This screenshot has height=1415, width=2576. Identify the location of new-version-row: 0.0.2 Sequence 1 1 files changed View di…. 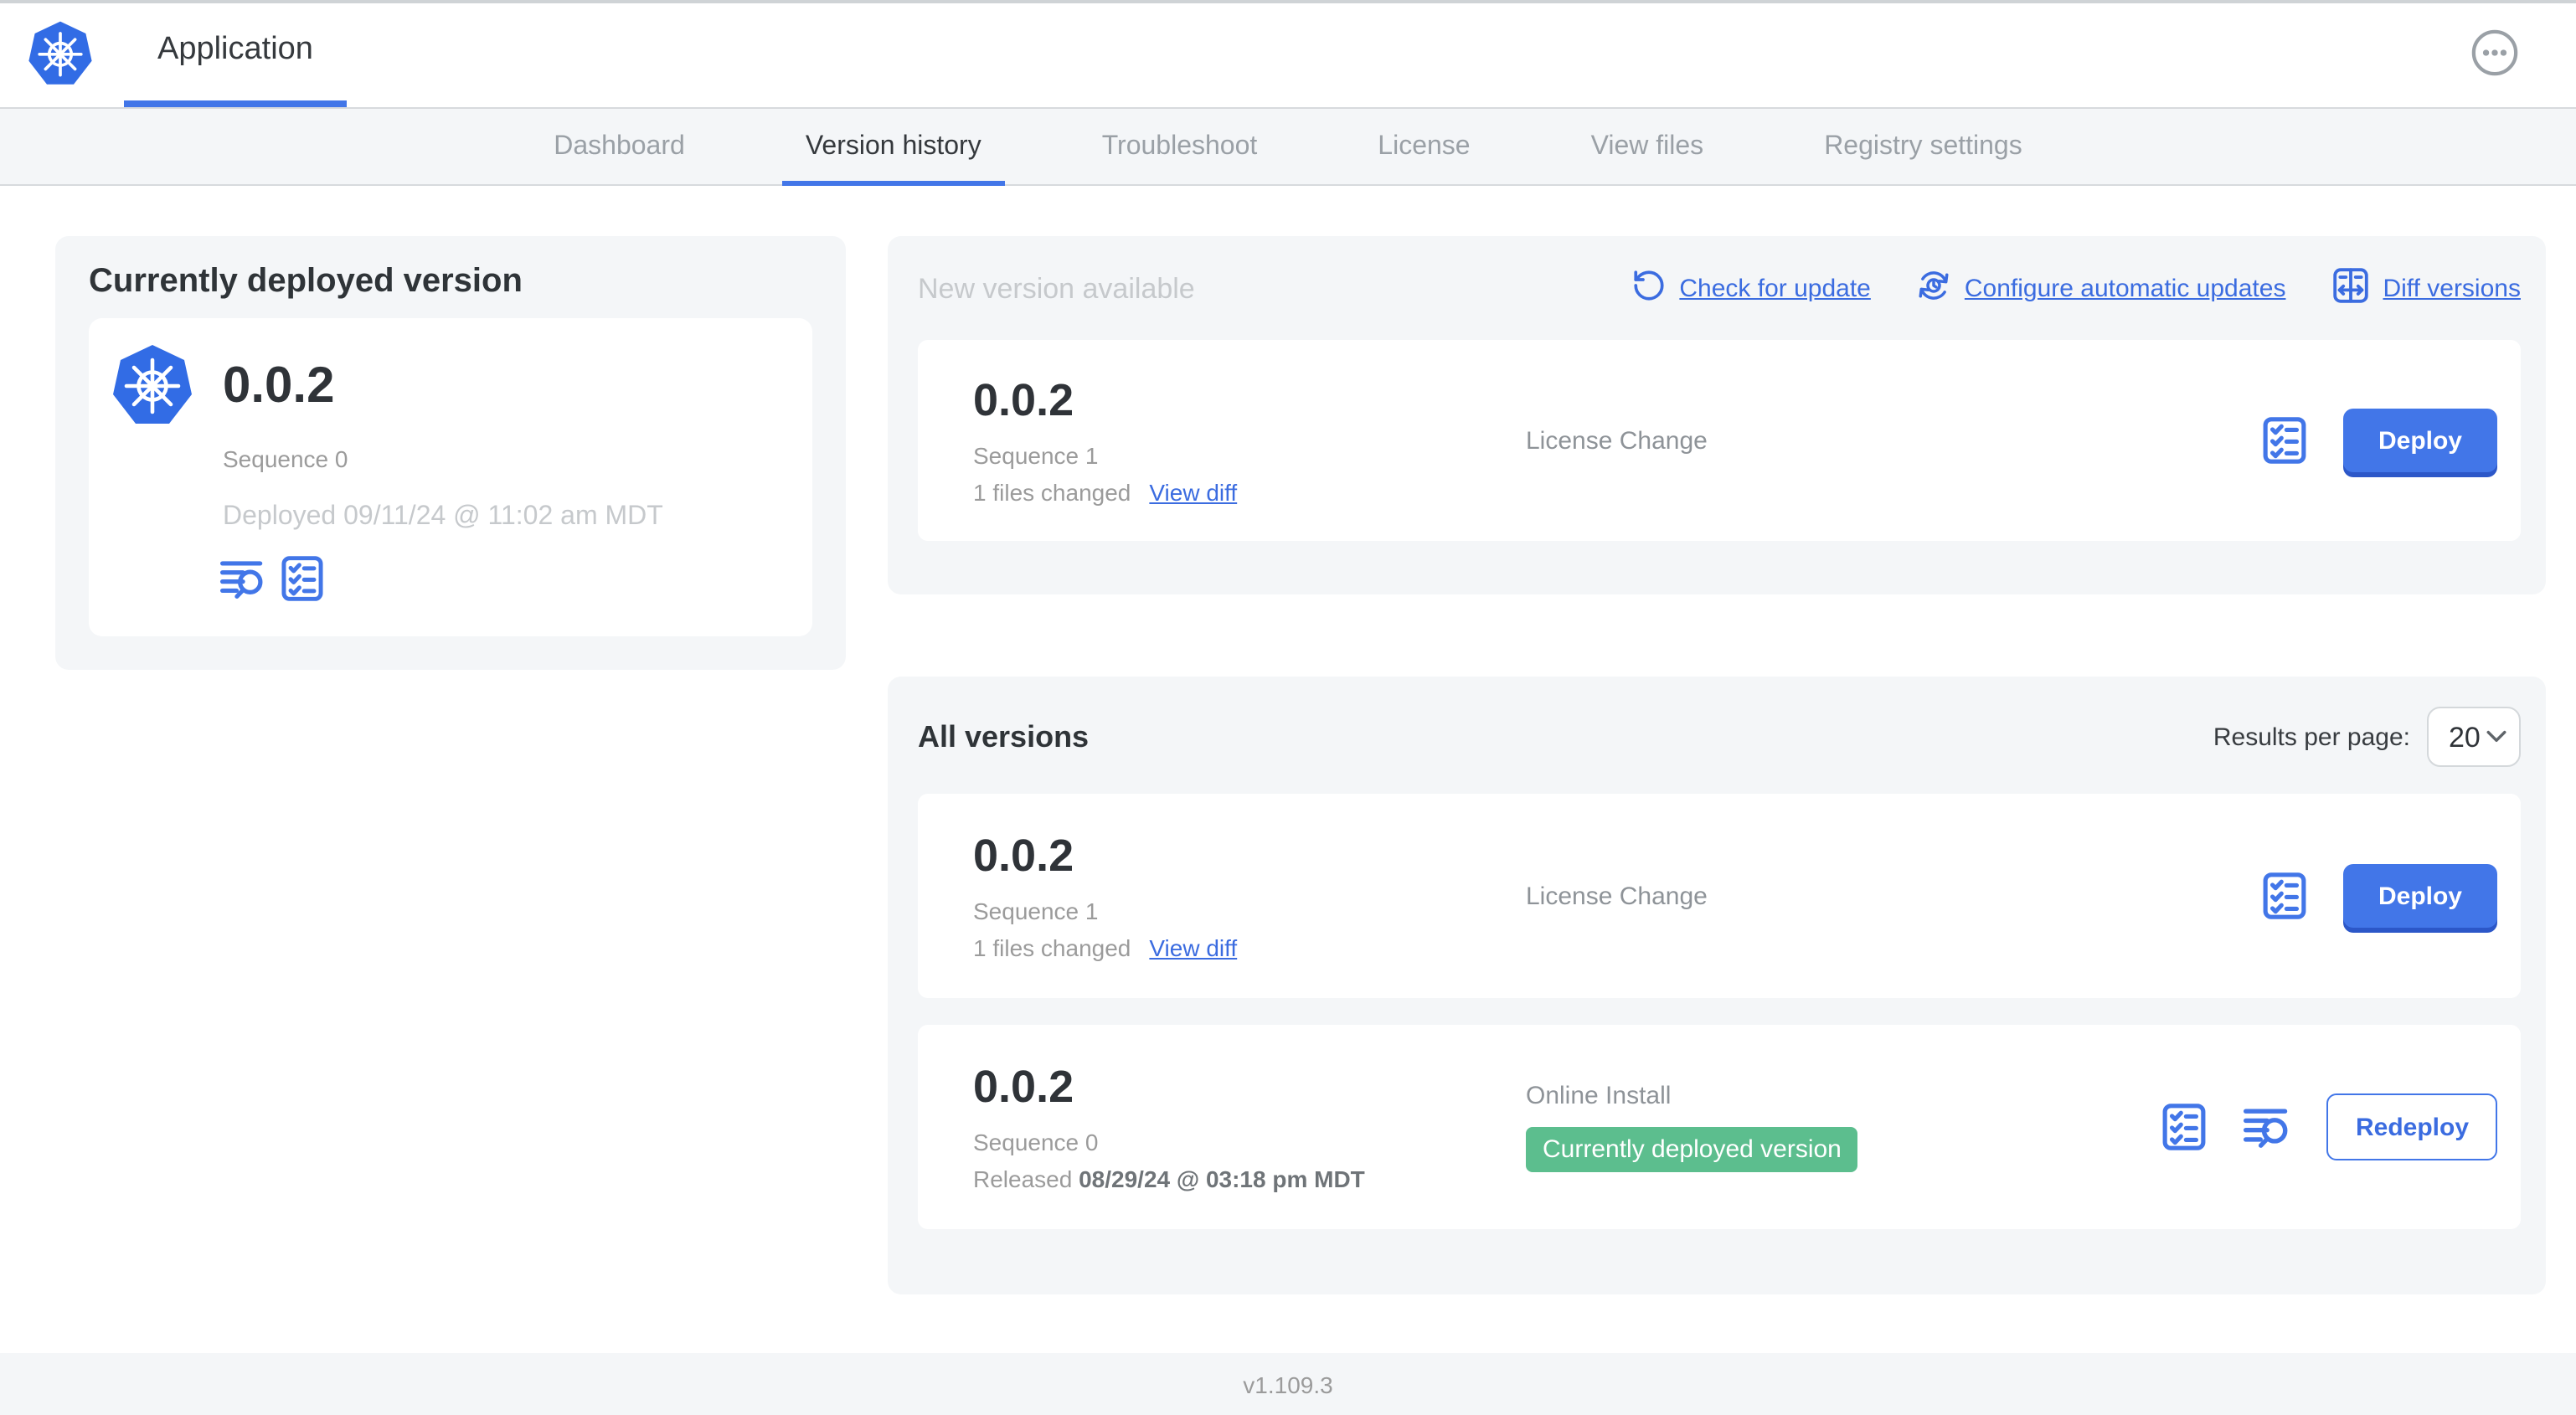
(1719, 440).